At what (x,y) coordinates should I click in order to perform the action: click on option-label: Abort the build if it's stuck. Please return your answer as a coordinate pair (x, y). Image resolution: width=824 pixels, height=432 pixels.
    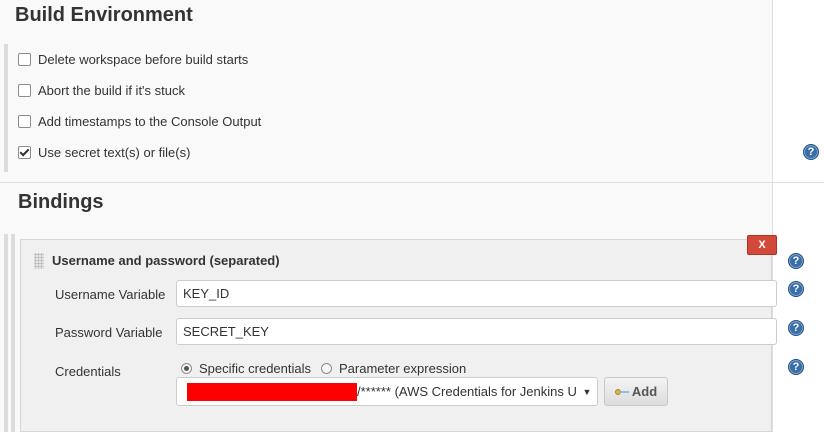
    Looking at the image, I should click on (111, 90).